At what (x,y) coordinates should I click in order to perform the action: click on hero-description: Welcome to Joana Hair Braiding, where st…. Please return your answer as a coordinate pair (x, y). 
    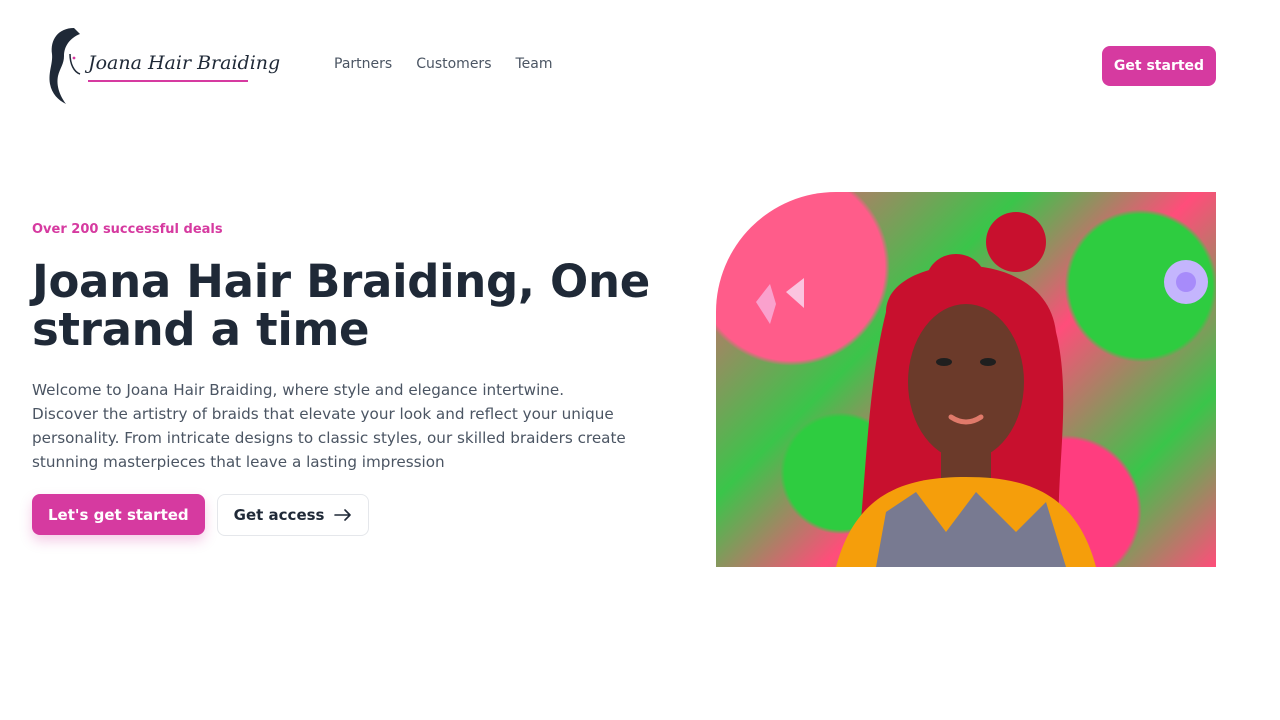
    Looking at the image, I should click on (329, 426).